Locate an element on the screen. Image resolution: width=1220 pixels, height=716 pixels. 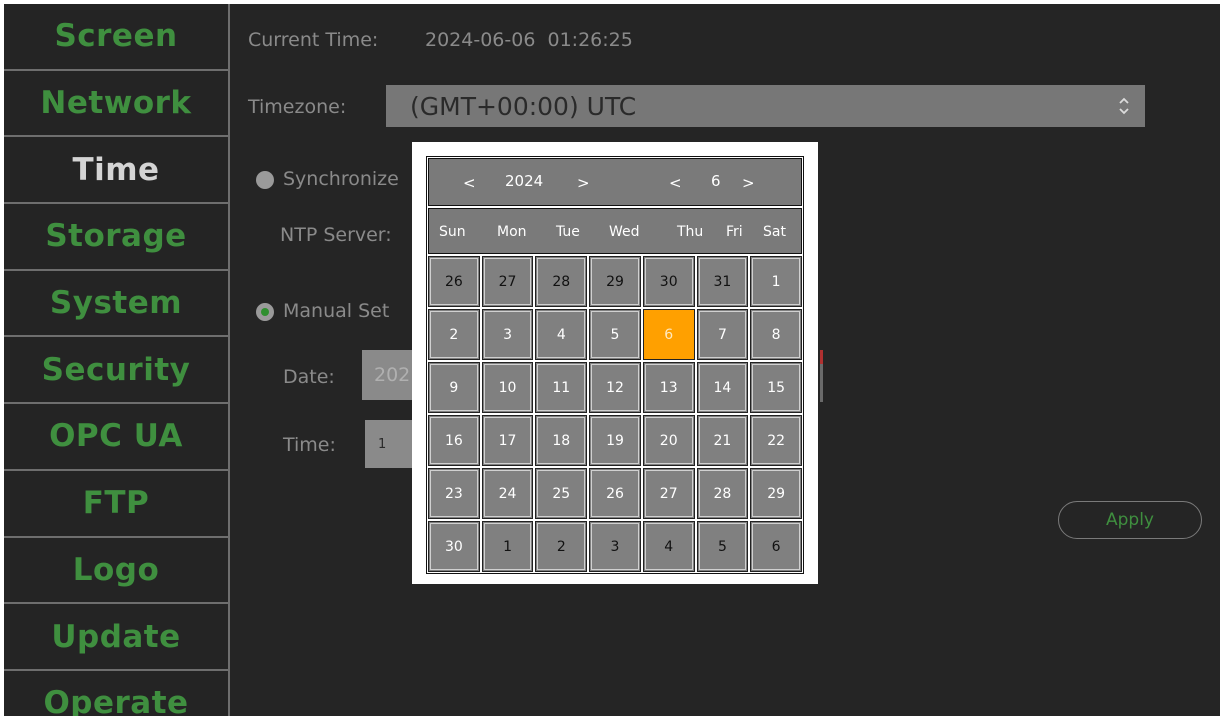
calendar-day: 20 is located at coordinates (668, 440).